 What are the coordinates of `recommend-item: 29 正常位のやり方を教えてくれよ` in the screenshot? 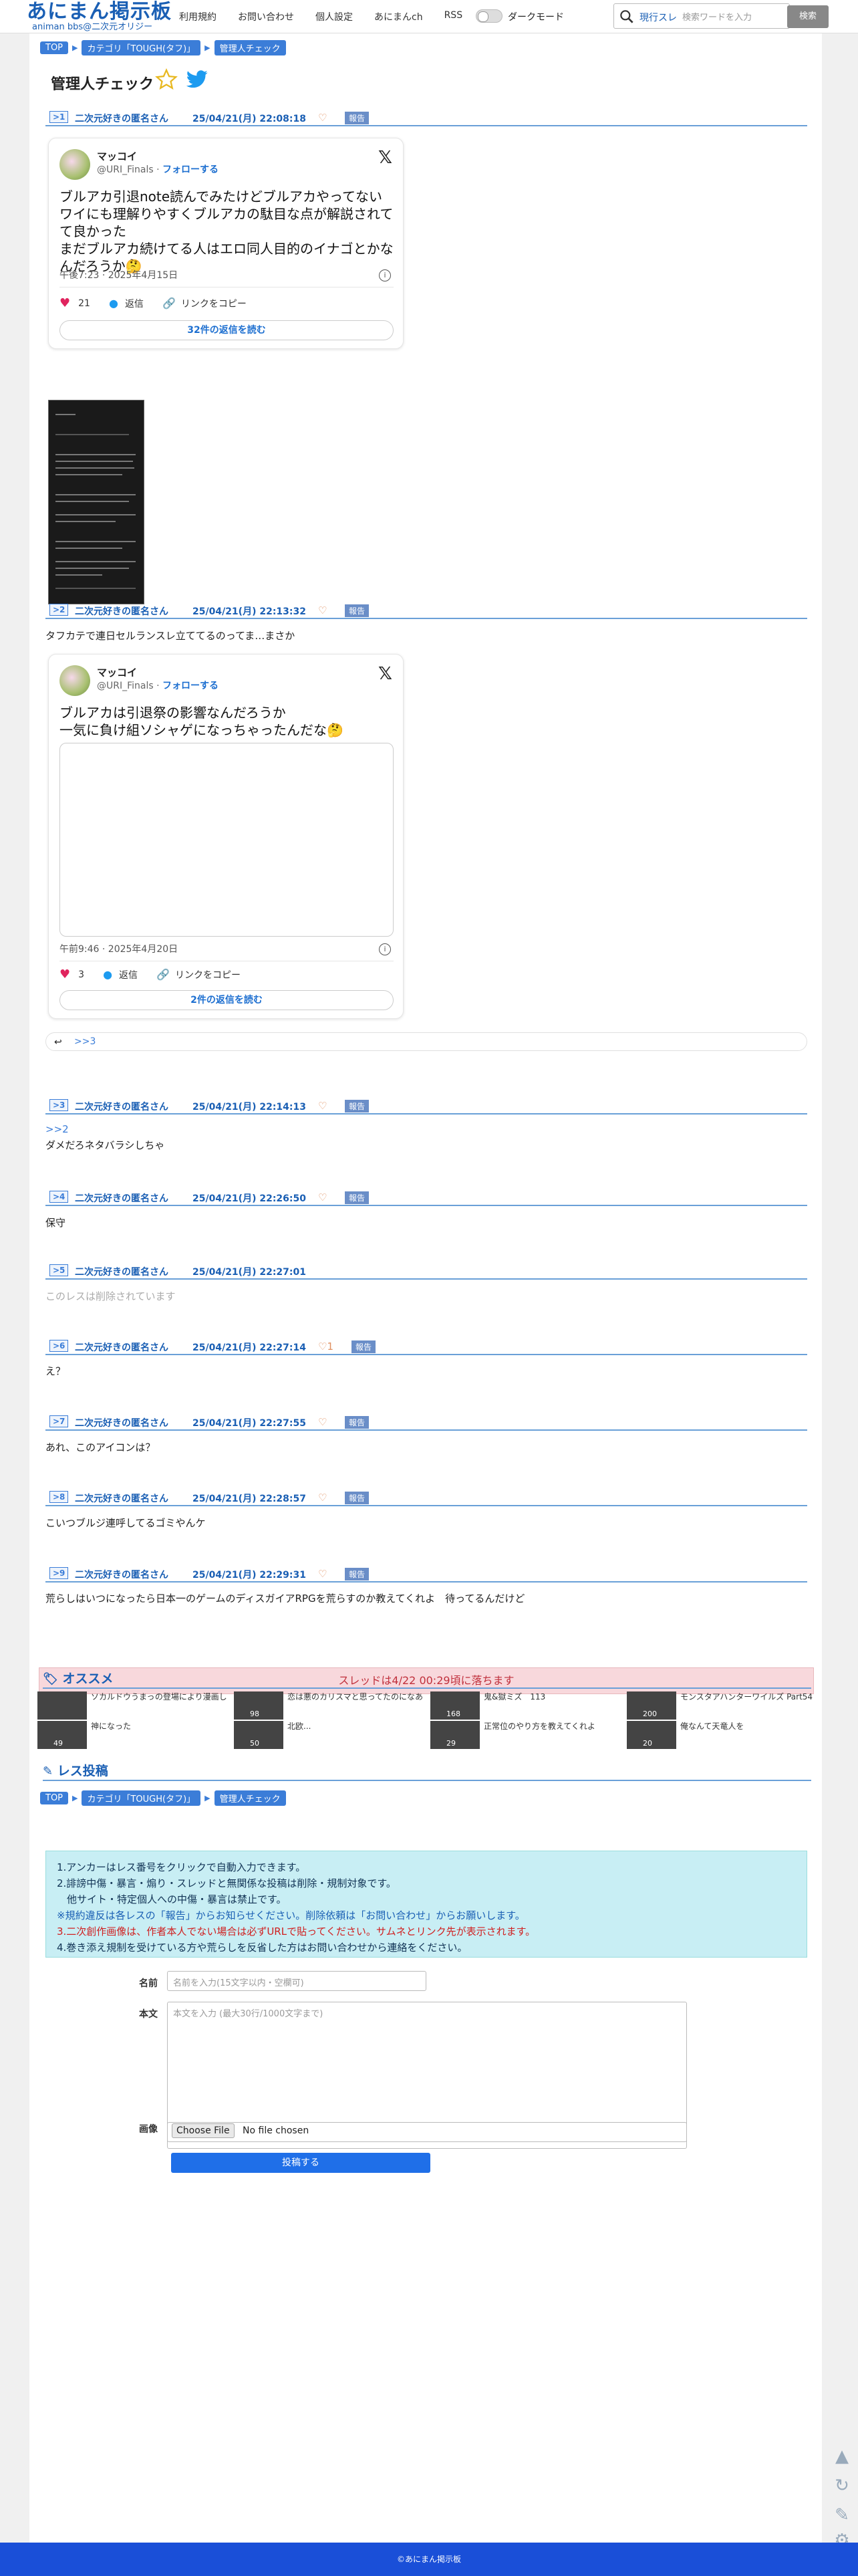 It's located at (527, 1735).